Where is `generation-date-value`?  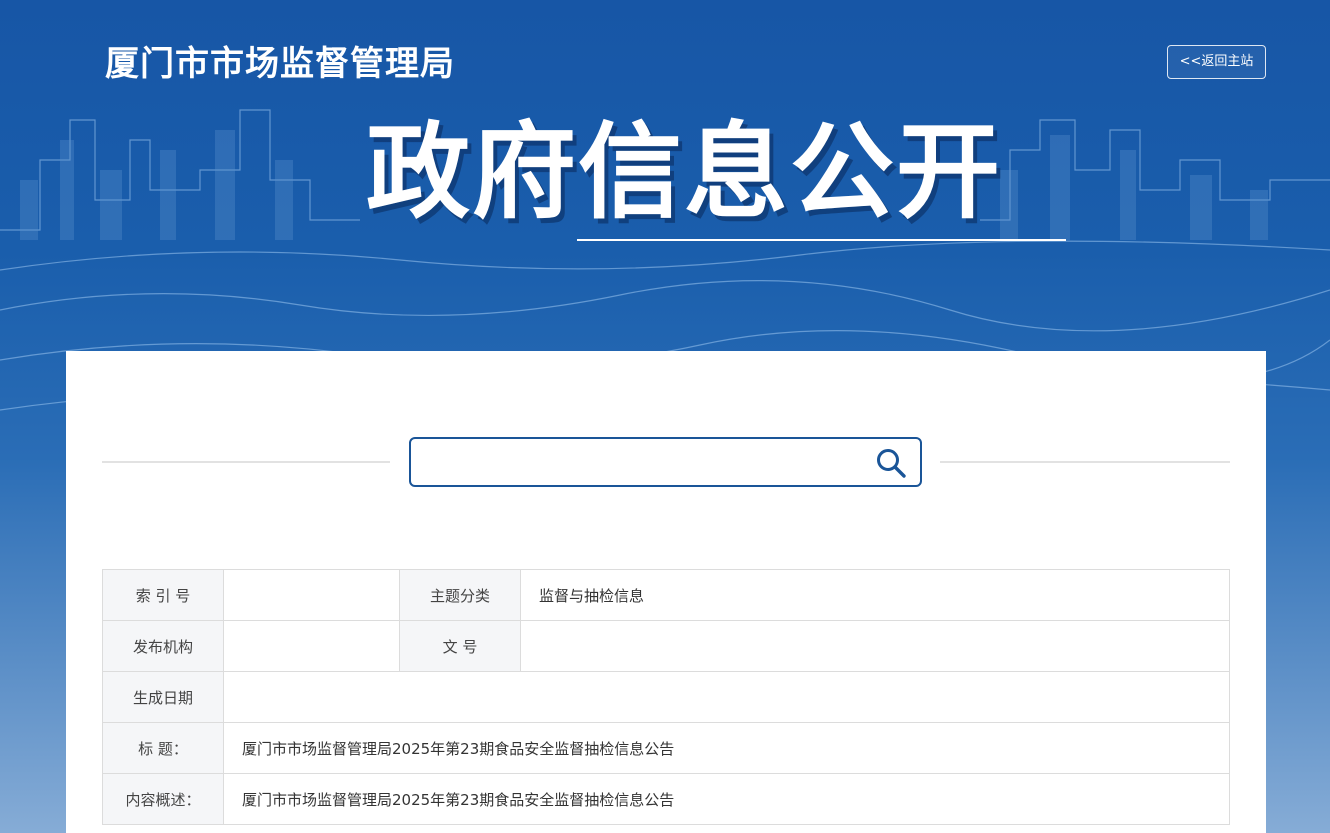 generation-date-value is located at coordinates (726, 697).